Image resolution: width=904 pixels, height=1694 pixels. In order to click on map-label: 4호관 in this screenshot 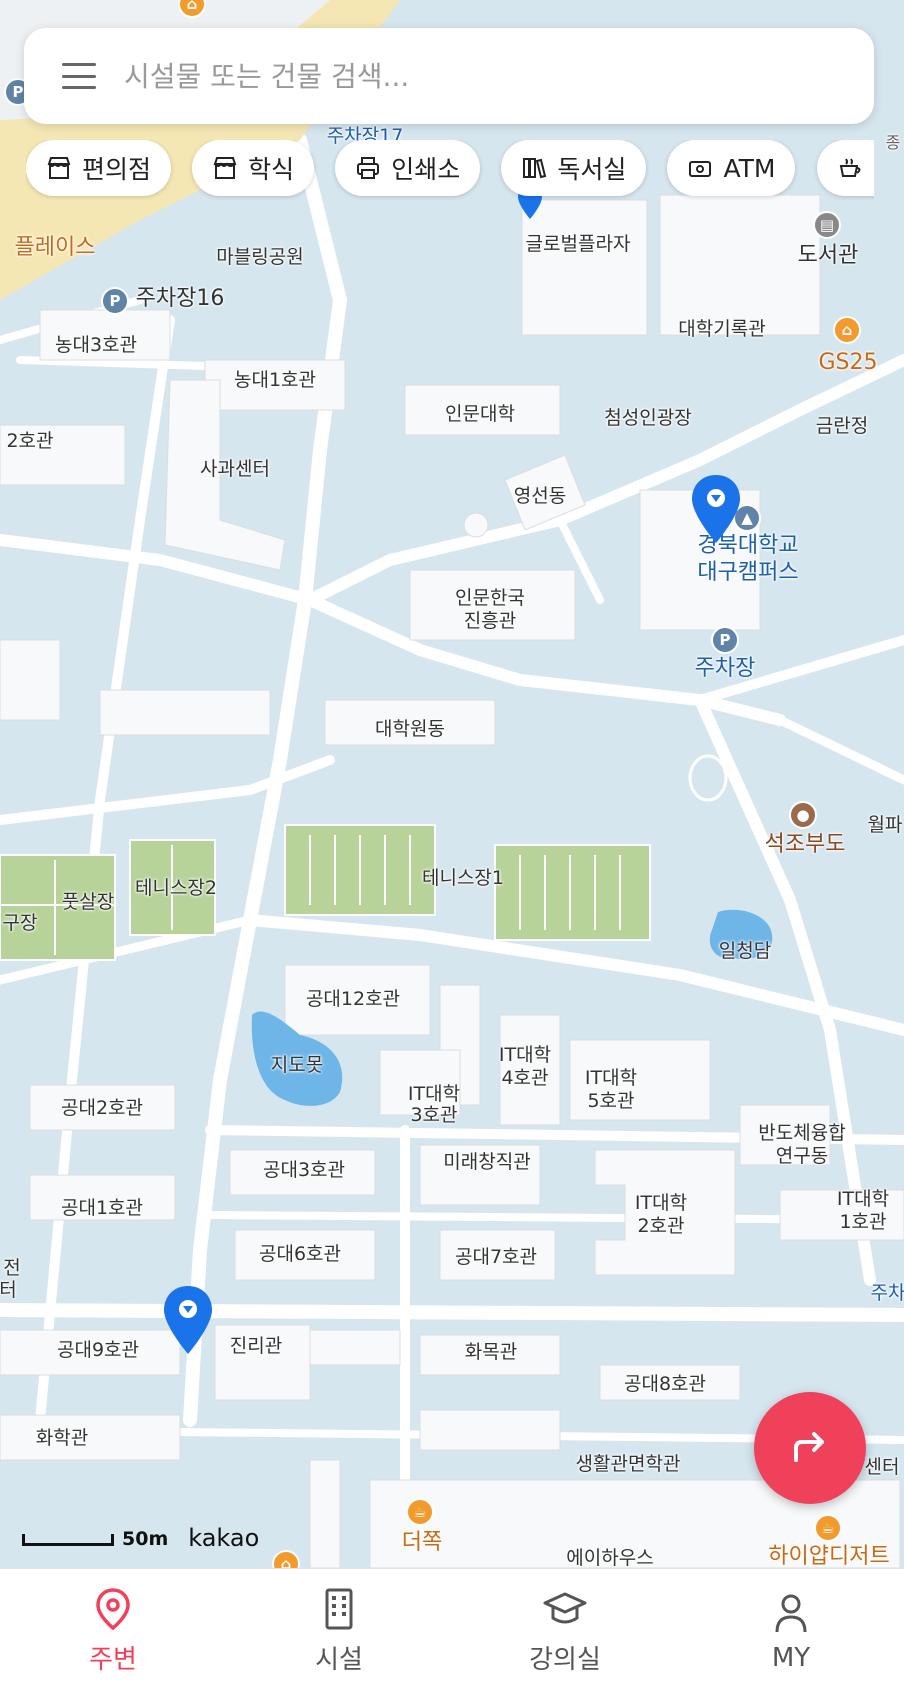, I will do `click(524, 1078)`.